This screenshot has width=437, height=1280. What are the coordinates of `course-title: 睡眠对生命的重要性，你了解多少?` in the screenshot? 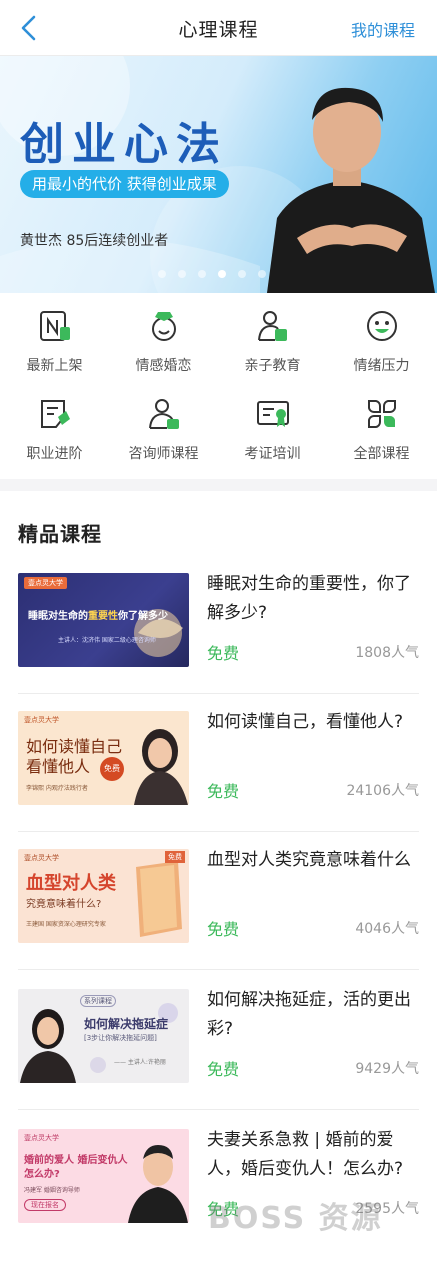 It's located at (313, 599).